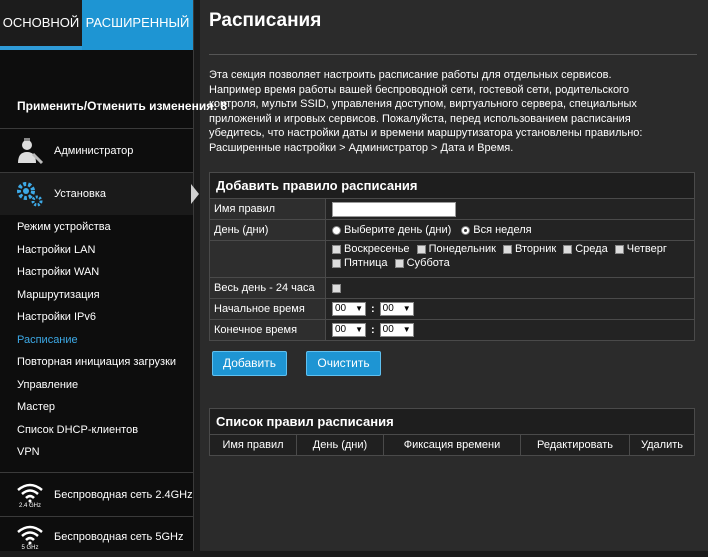 This screenshot has width=708, height=557. What do you see at coordinates (452, 288) in the screenshot?
I see `allday-row: Весь день - 24 часа` at bounding box center [452, 288].